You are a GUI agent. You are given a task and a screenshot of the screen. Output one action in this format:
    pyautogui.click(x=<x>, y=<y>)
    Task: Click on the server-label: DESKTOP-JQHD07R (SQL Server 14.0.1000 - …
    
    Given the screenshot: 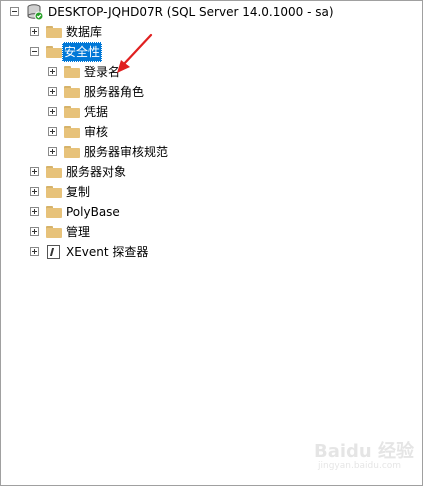 What is the action you would take?
    pyautogui.click(x=191, y=12)
    